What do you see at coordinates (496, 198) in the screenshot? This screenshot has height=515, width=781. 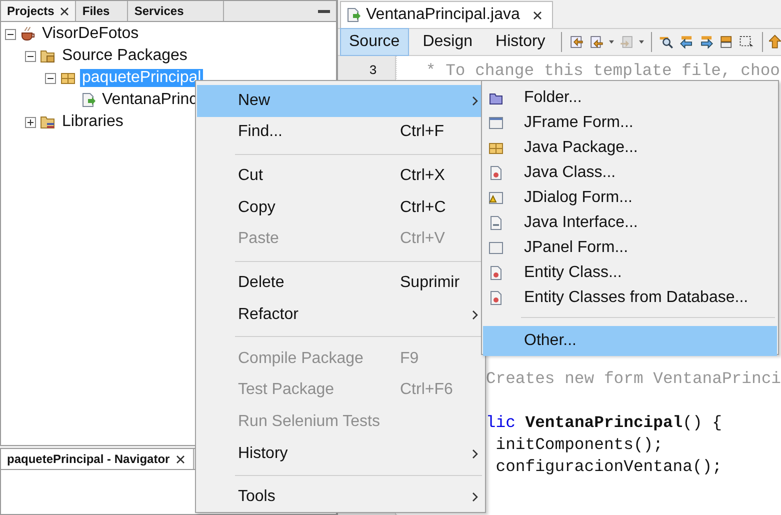 I see `dialog-window-icon` at bounding box center [496, 198].